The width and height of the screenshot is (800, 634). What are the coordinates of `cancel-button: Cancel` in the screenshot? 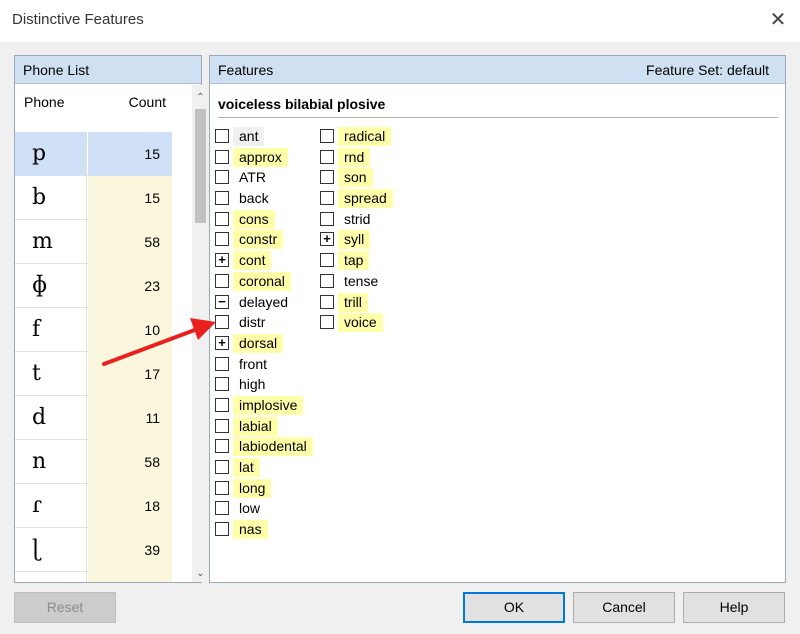 It's located at (624, 607).